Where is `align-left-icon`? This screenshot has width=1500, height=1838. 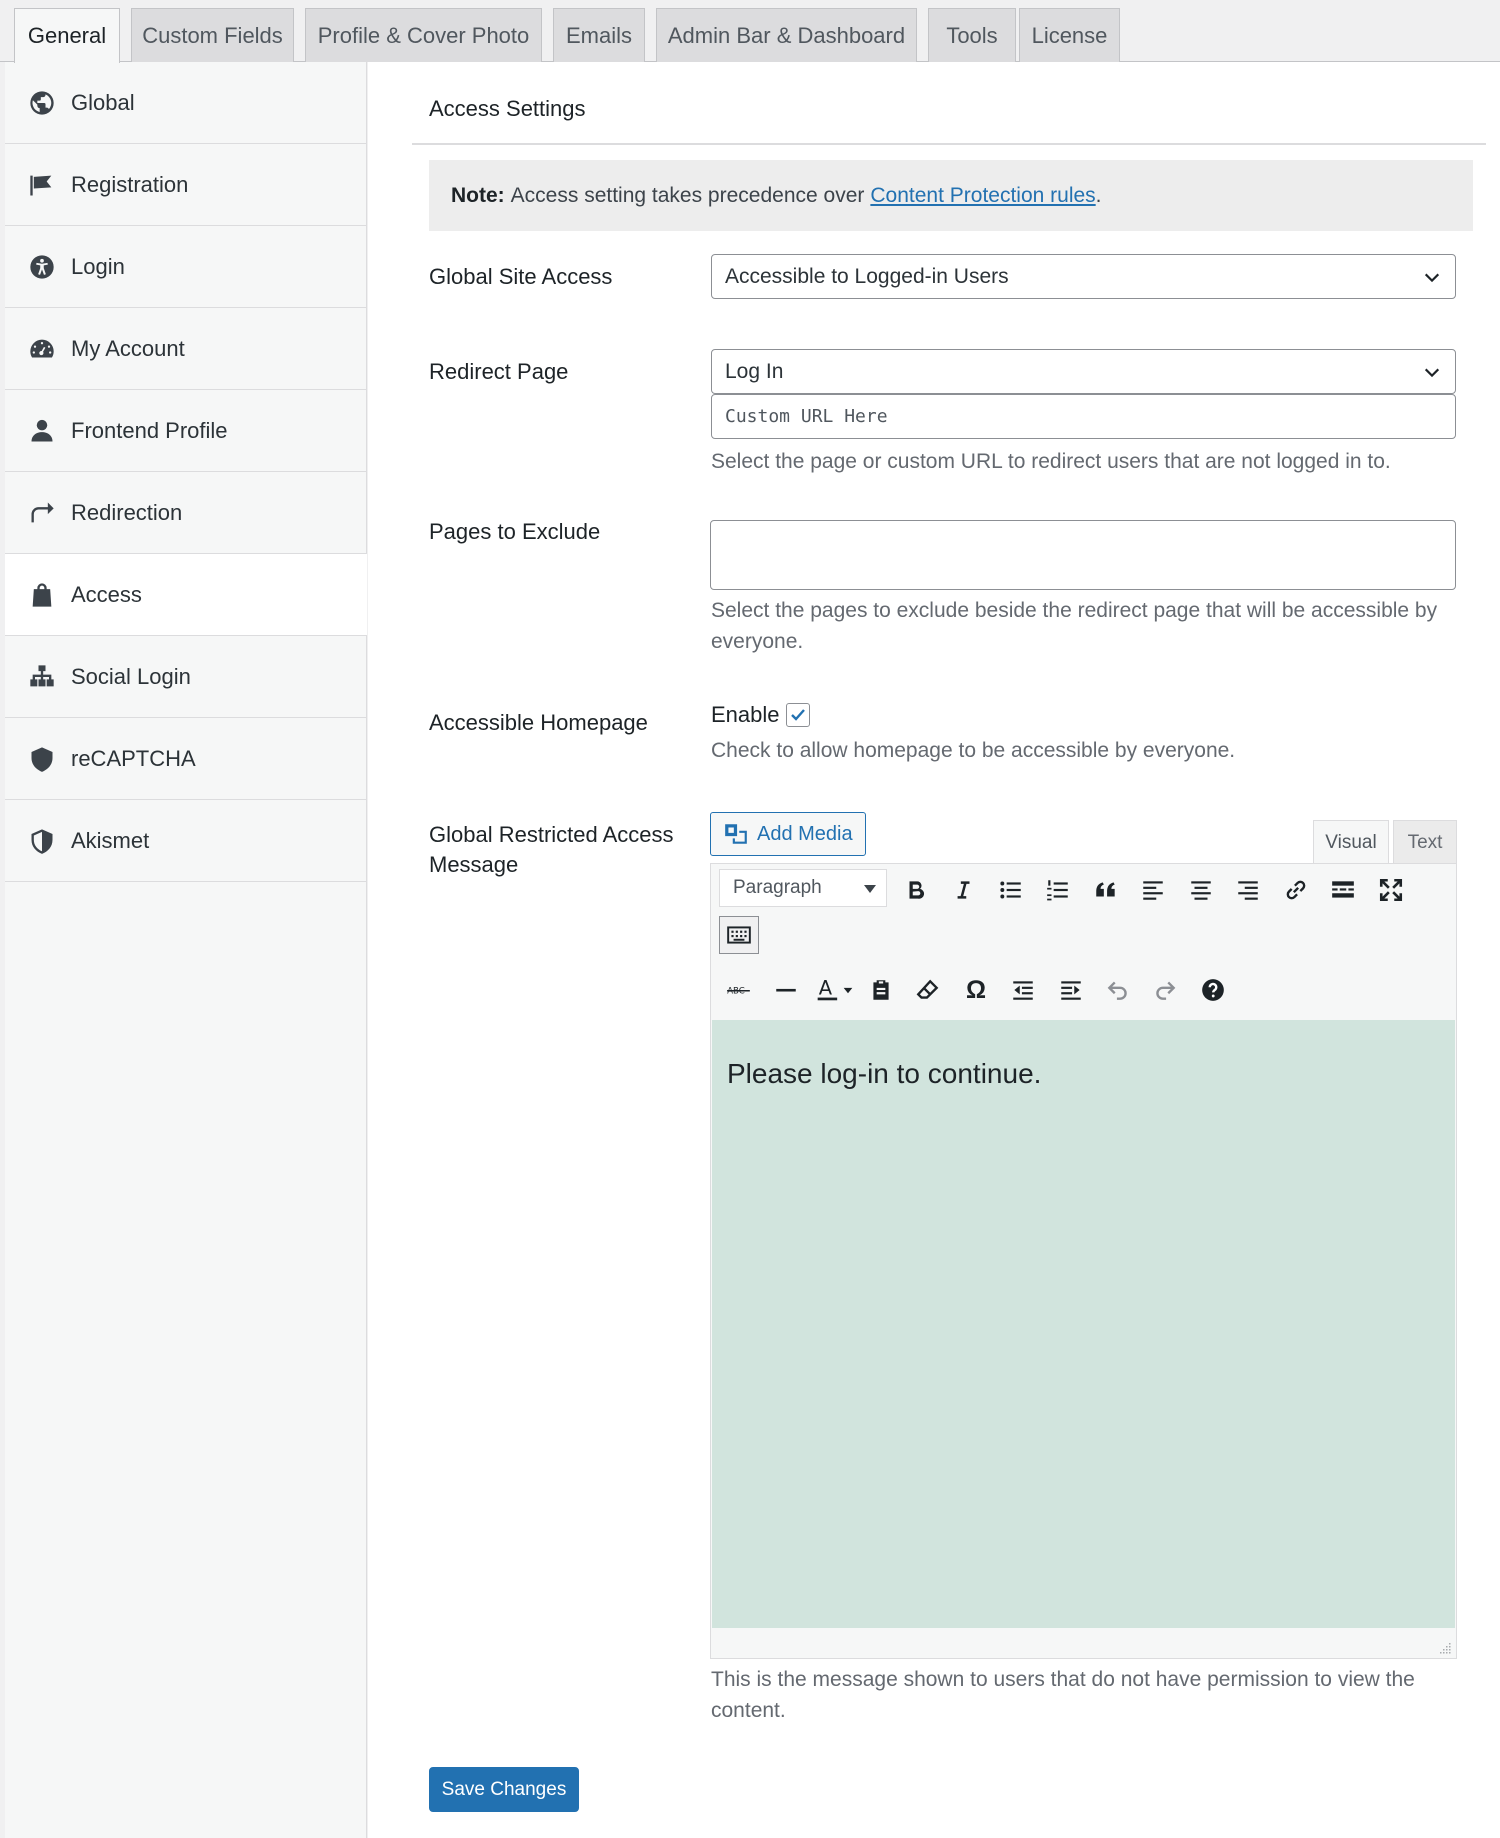 align-left-icon is located at coordinates (1153, 890).